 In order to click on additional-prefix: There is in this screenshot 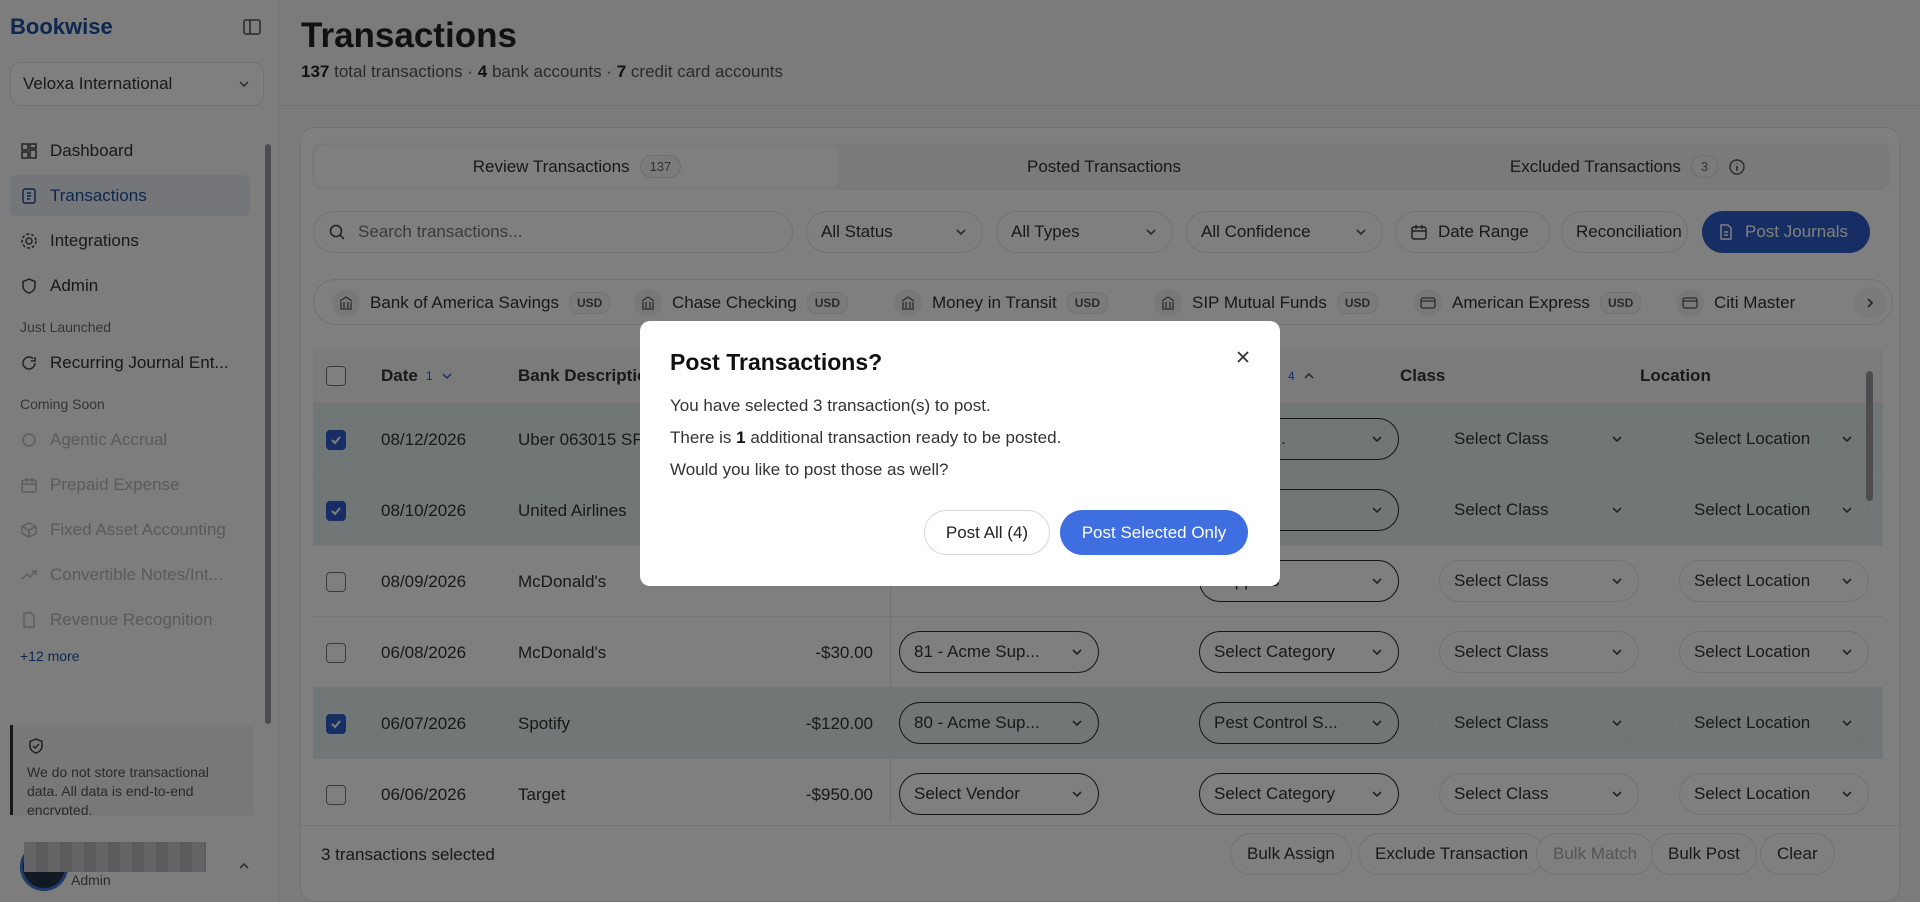, I will do `click(701, 437)`.